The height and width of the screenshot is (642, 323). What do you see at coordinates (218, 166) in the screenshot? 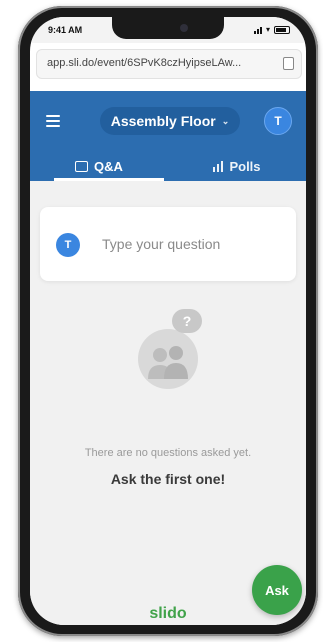
I see `bar-chart-icon` at bounding box center [218, 166].